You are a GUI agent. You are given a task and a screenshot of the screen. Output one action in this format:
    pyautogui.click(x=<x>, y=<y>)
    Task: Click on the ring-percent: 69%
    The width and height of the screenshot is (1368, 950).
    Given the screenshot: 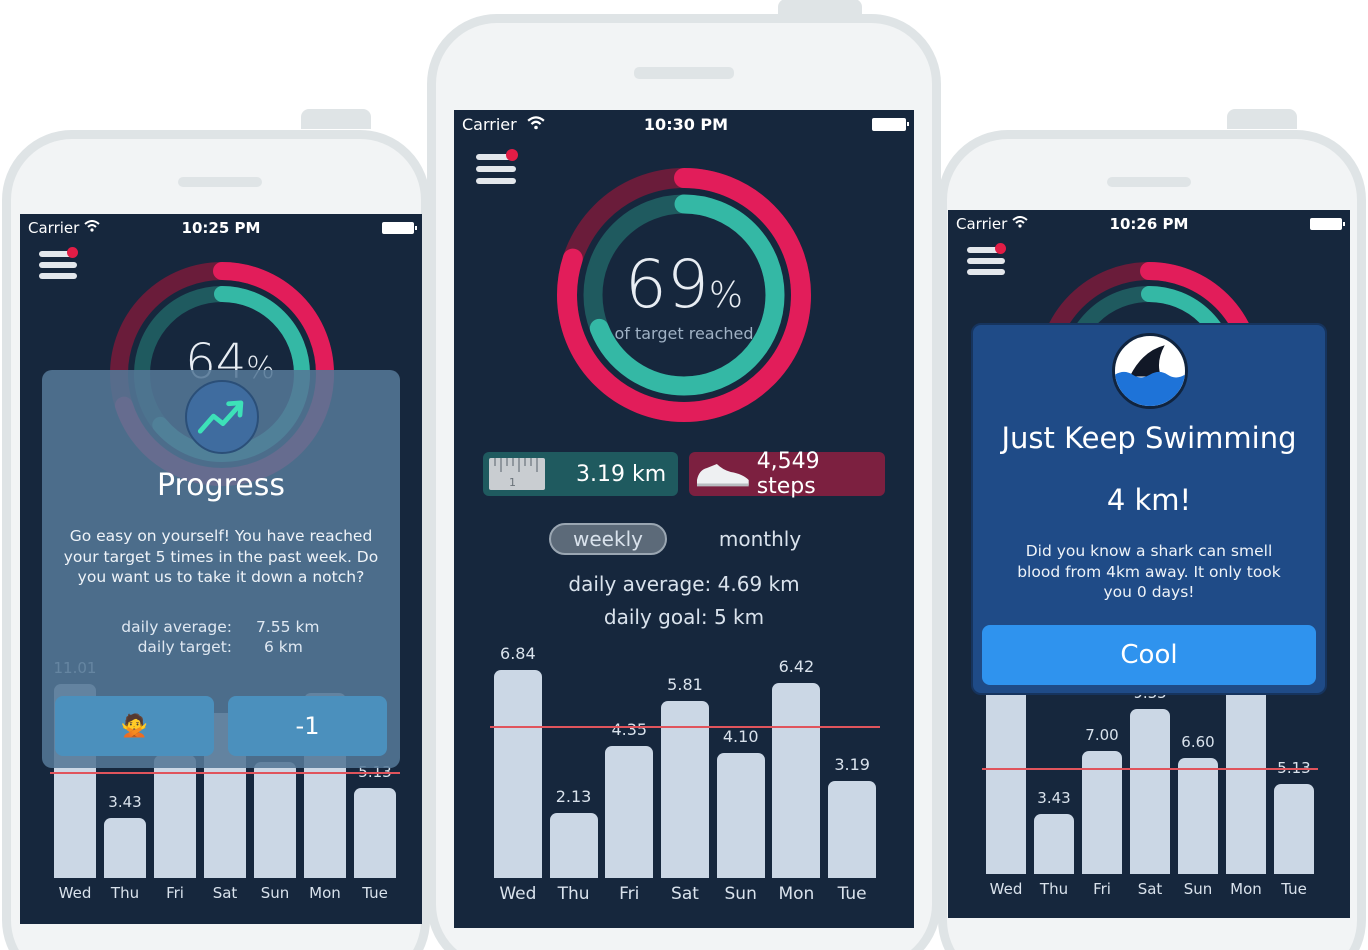 What is the action you would take?
    pyautogui.click(x=684, y=284)
    